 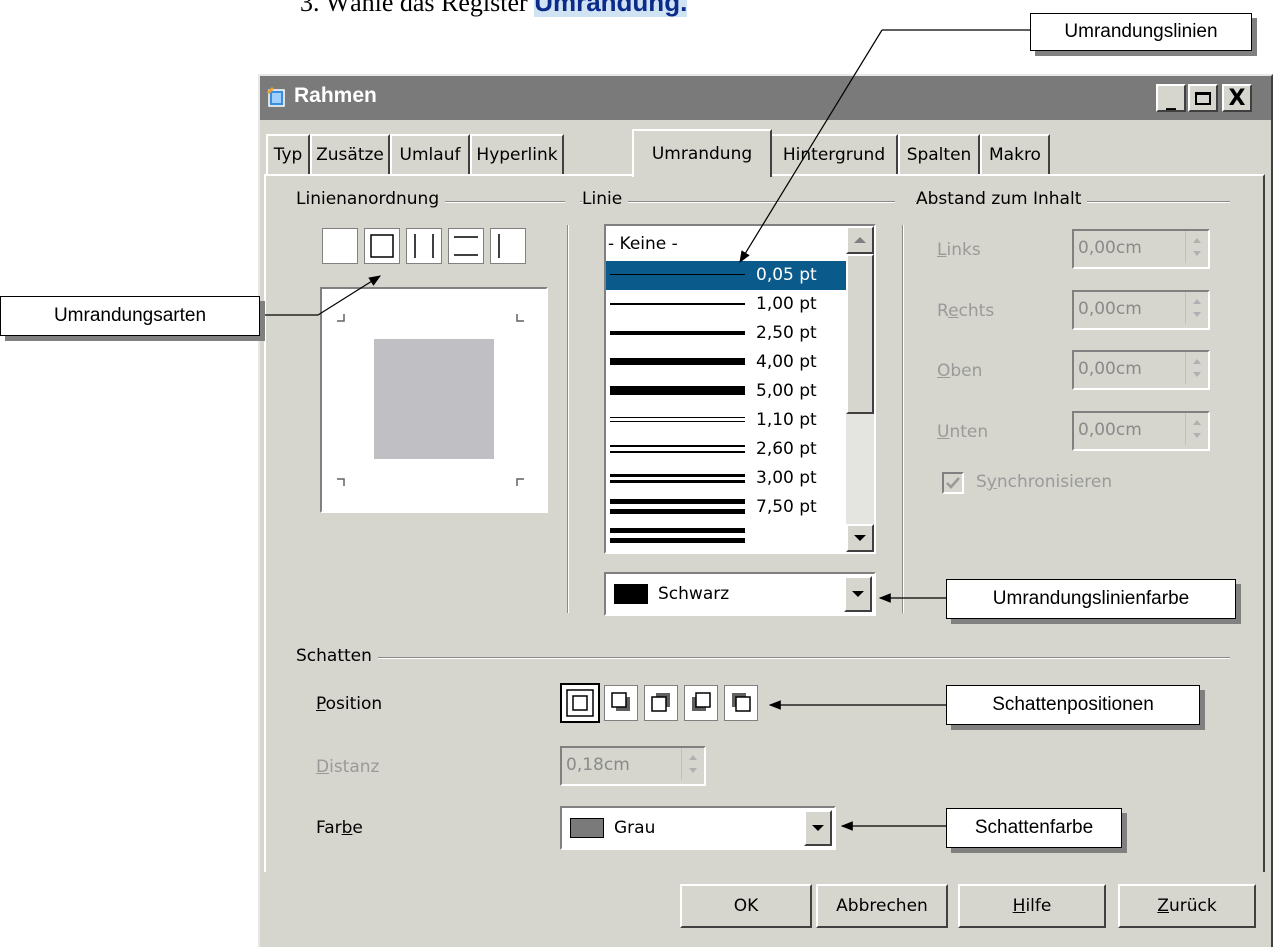 What do you see at coordinates (1034, 828) in the screenshot?
I see `callout-schattenfarbe: Schattenfarbe` at bounding box center [1034, 828].